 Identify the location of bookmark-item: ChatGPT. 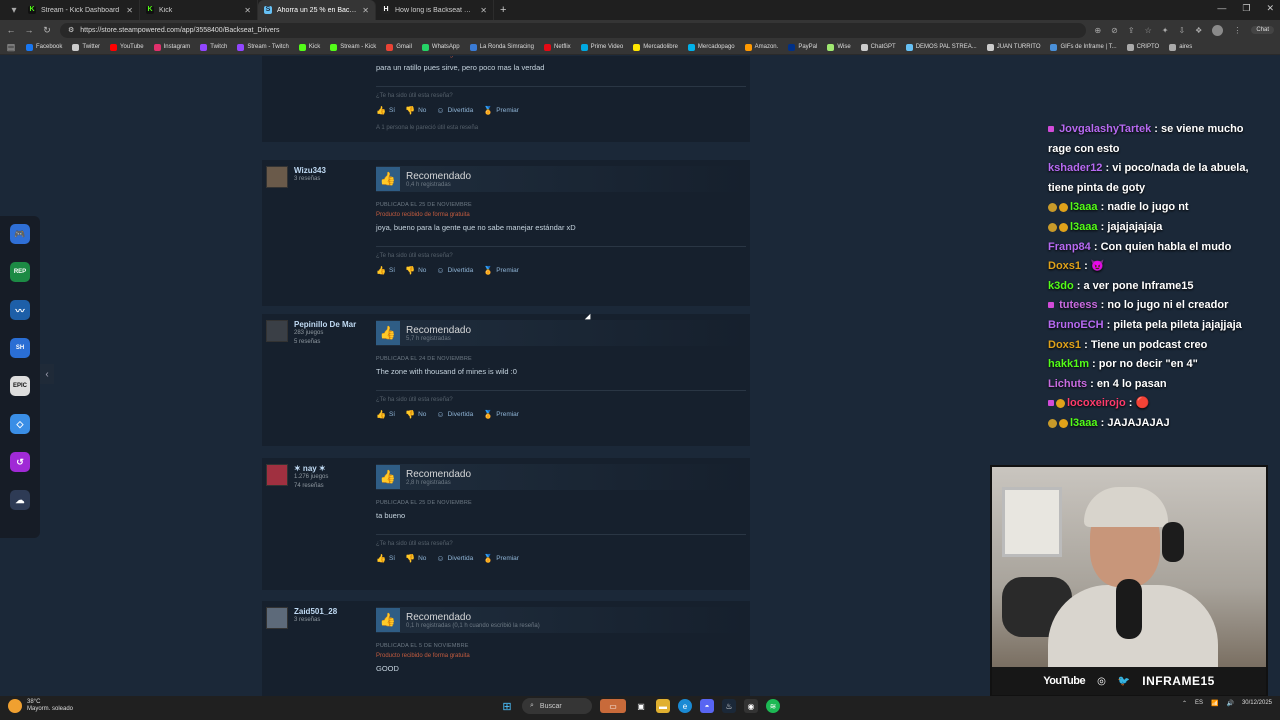
(878, 47).